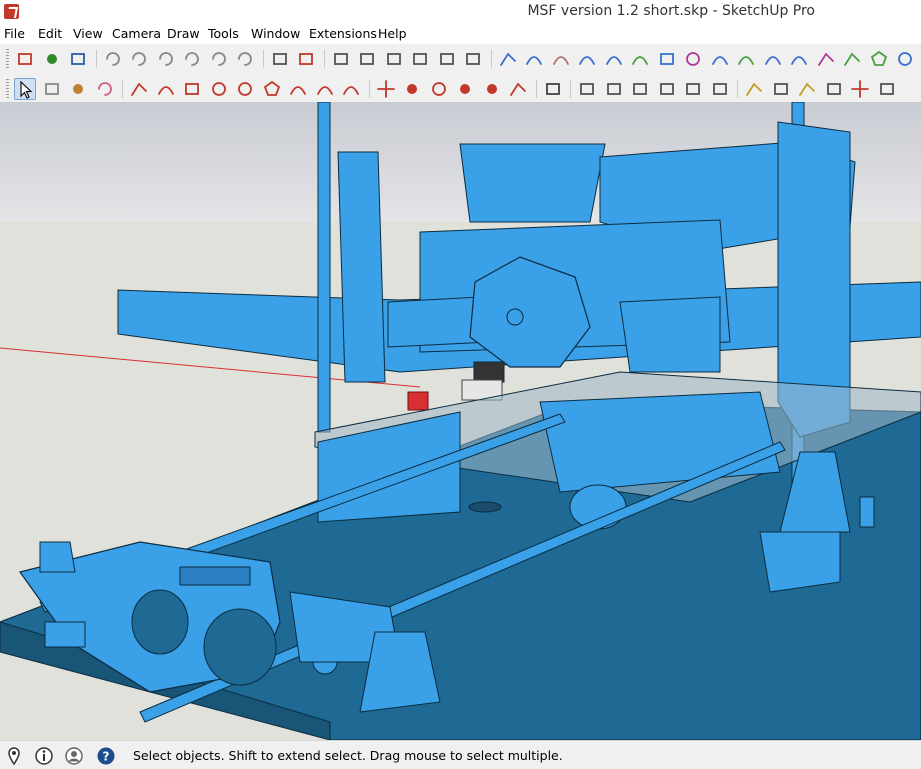 The width and height of the screenshot is (921, 769). What do you see at coordinates (275, 33) in the screenshot?
I see `menu-window: Window` at bounding box center [275, 33].